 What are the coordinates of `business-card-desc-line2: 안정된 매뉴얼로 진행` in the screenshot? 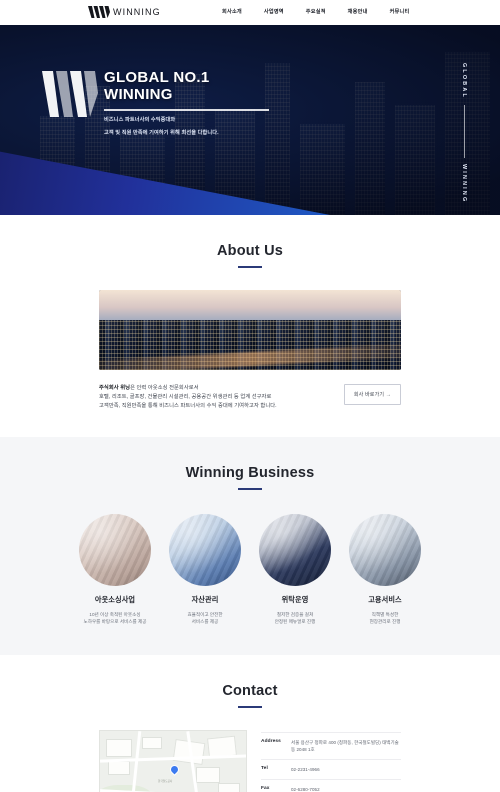 It's located at (295, 621).